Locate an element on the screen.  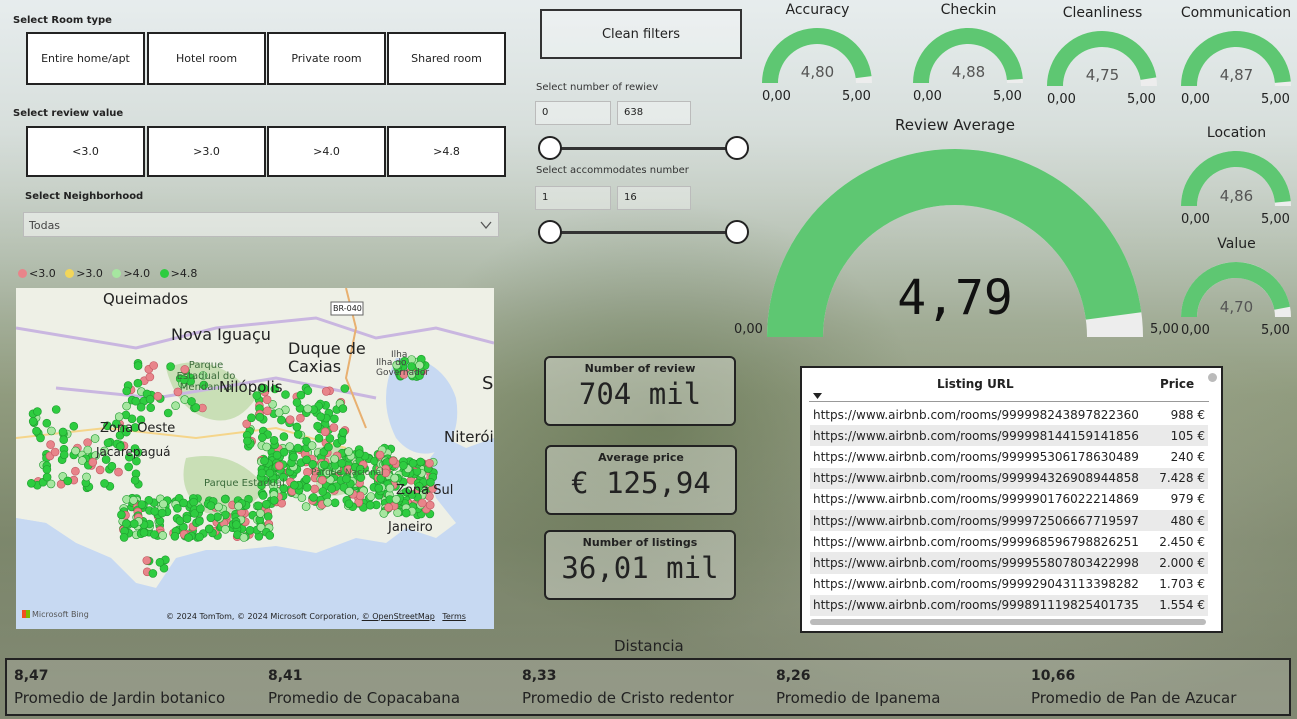
osm-link: © OpenStreetMap is located at coordinates (398, 616).